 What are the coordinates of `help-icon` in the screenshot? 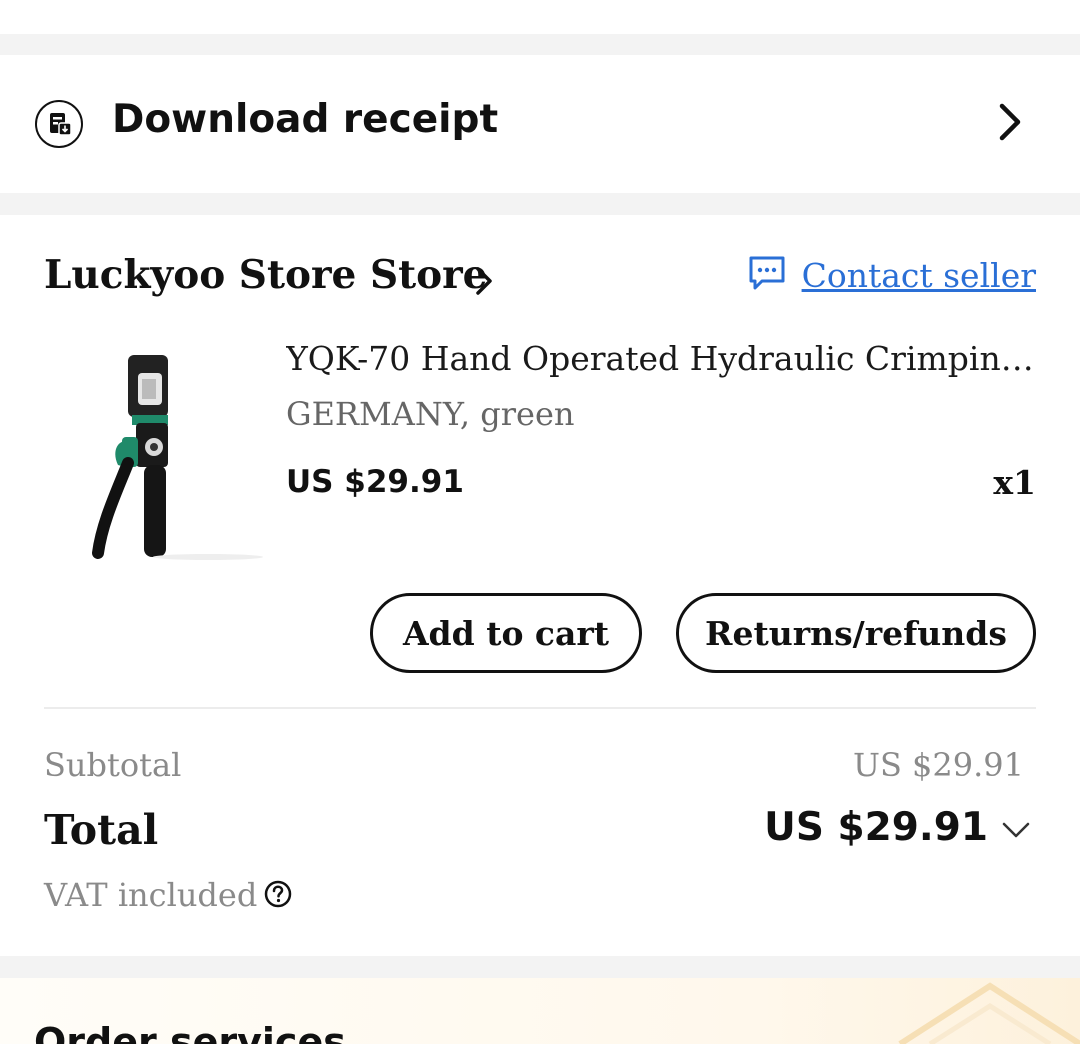 It's located at (278, 896).